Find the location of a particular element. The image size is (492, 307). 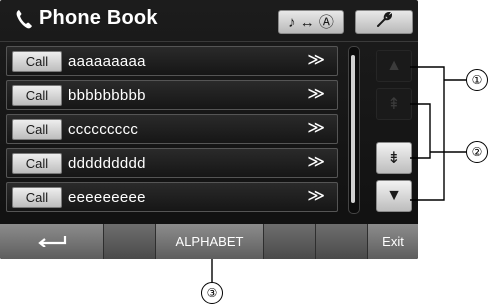

callout-1-label: ① is located at coordinates (477, 80).